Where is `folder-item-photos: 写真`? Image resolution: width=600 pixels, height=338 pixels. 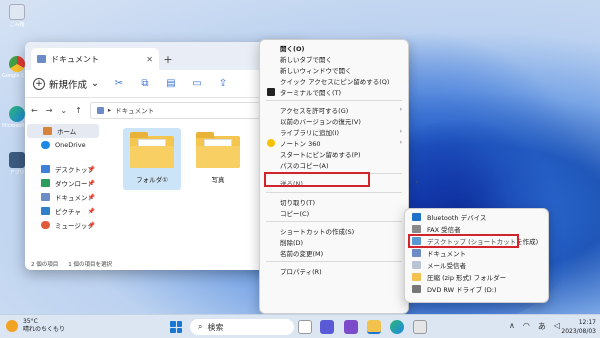 folder-item-photos: 写真 is located at coordinates (218, 159).